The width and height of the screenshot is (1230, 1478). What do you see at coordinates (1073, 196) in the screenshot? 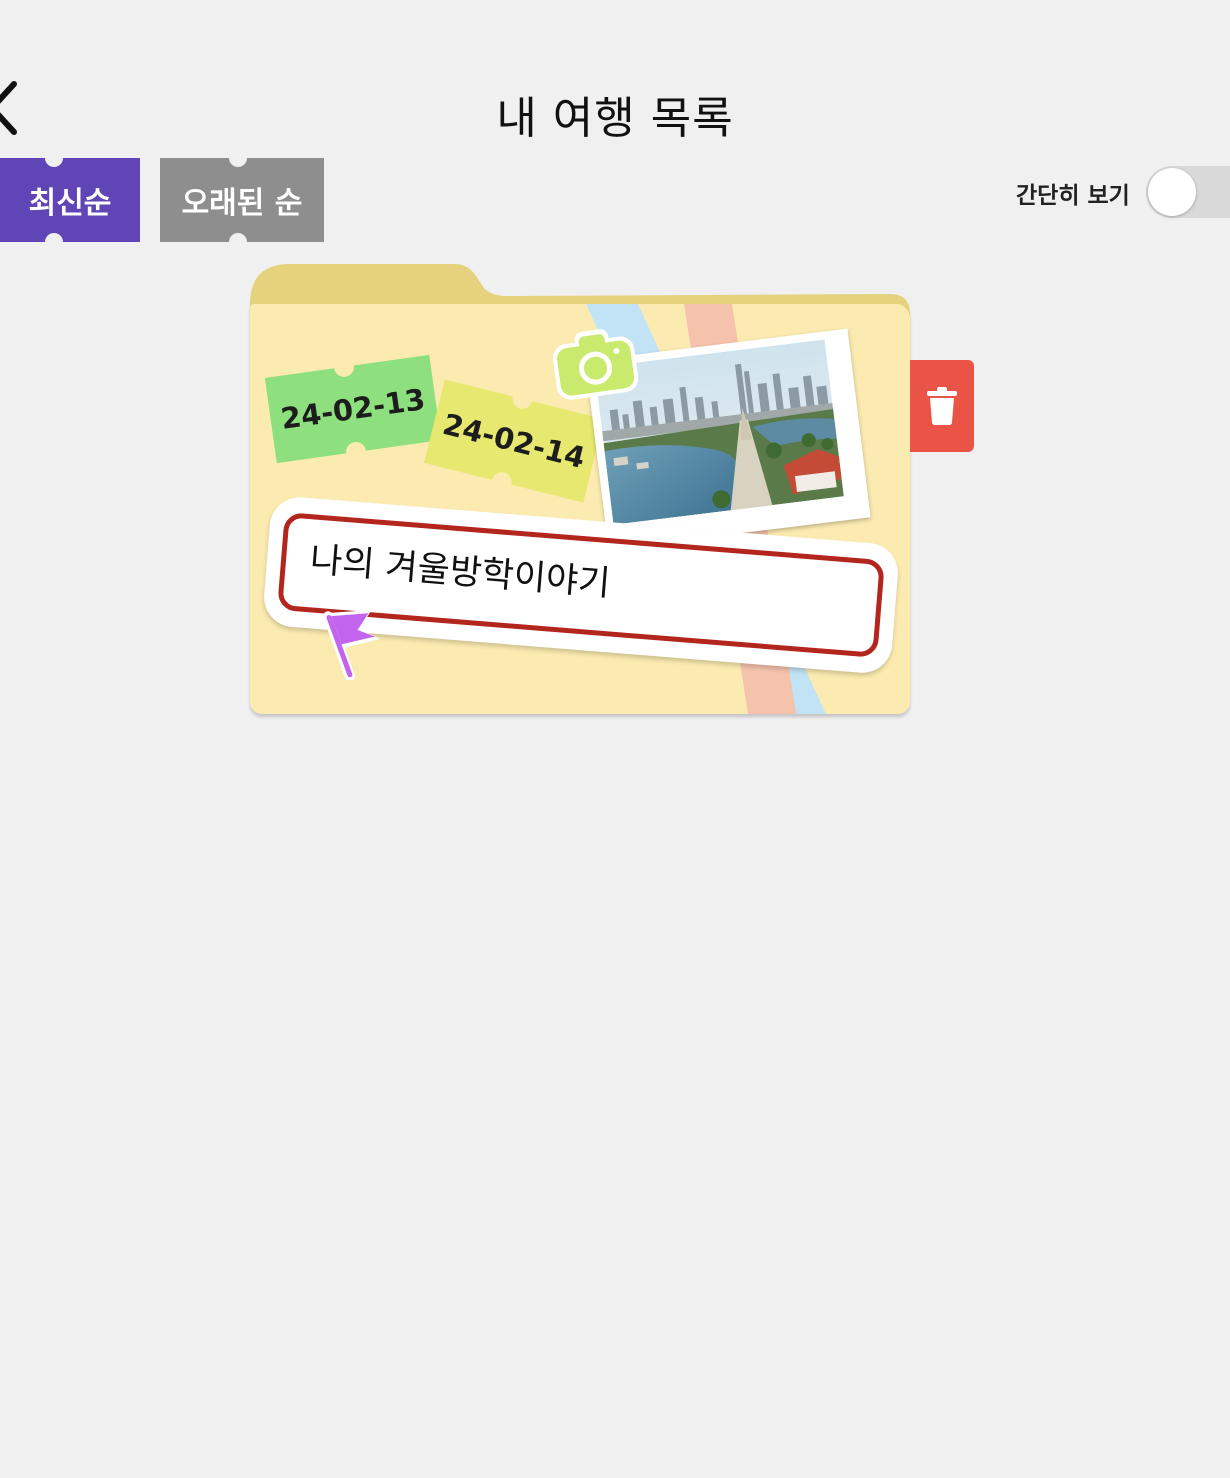
I see `simple-view-label: 간단히 보기` at bounding box center [1073, 196].